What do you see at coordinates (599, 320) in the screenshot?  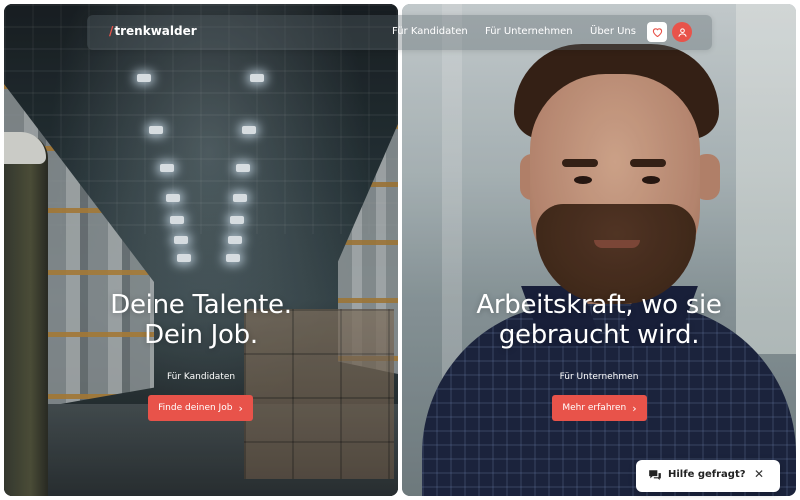 I see `hero-title-companies: Arbeitskraft, wo sie gebraucht wird.` at bounding box center [599, 320].